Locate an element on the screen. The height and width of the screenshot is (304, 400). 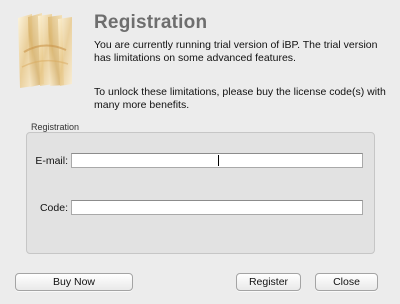
code-field is located at coordinates (217, 207).